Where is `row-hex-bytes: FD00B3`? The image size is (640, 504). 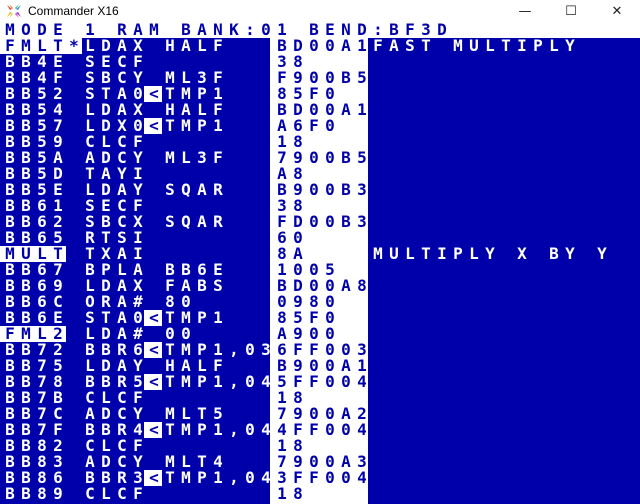 row-hex-bytes: FD00B3 is located at coordinates (322, 221).